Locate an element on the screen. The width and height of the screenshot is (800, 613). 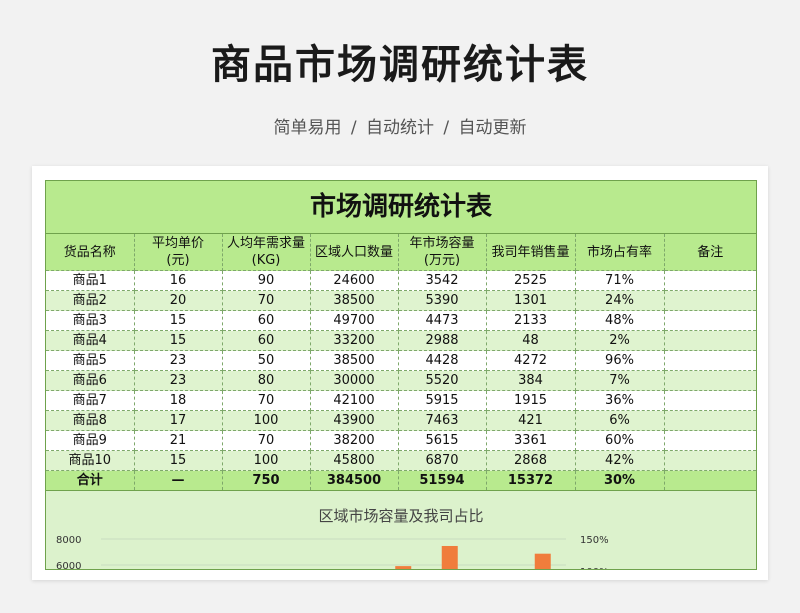
table-cell: 50 is located at coordinates (266, 360).